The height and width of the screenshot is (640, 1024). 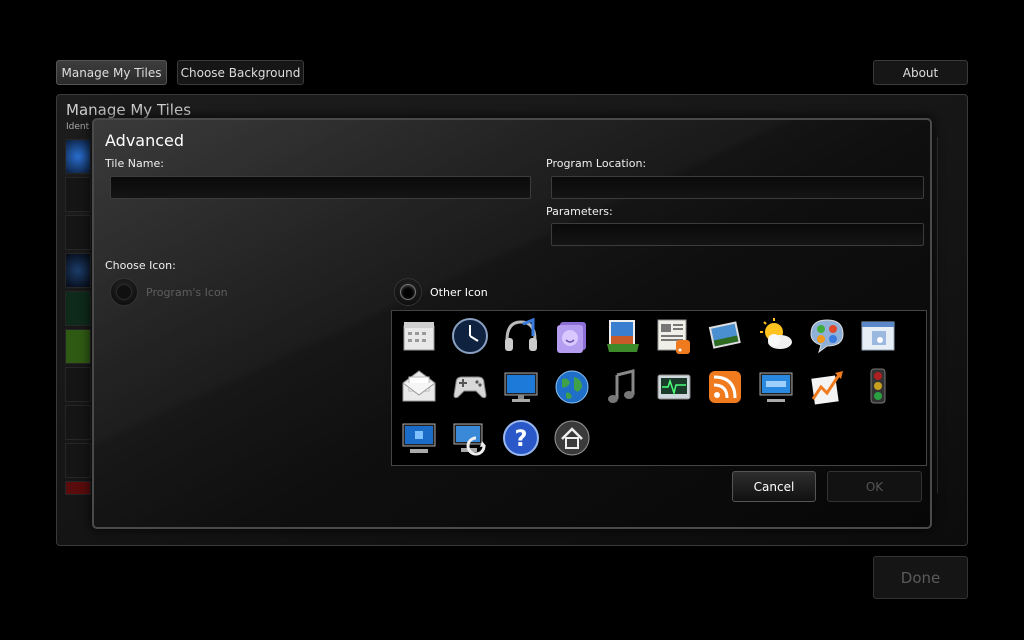 I want to click on tab-choose-background-label: Choose Background, so click(x=240, y=72).